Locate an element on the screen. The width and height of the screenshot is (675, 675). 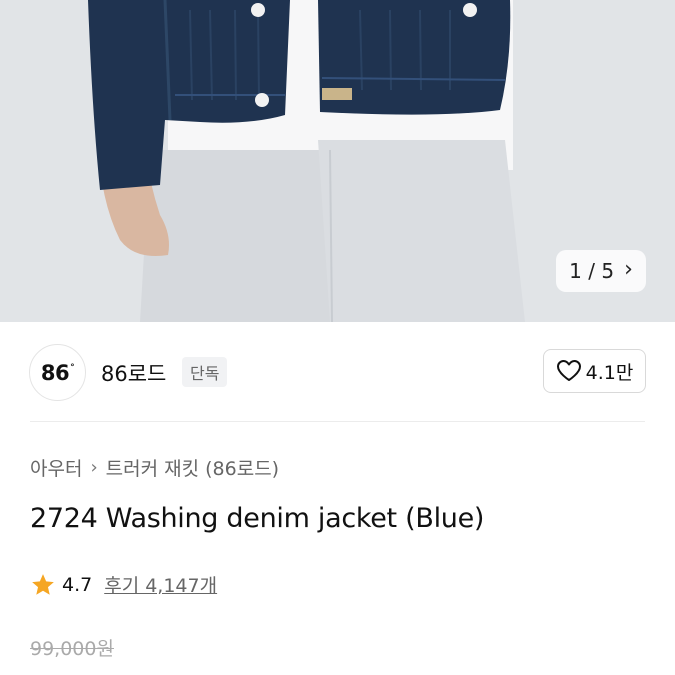
gallery-total: 5 is located at coordinates (608, 271).